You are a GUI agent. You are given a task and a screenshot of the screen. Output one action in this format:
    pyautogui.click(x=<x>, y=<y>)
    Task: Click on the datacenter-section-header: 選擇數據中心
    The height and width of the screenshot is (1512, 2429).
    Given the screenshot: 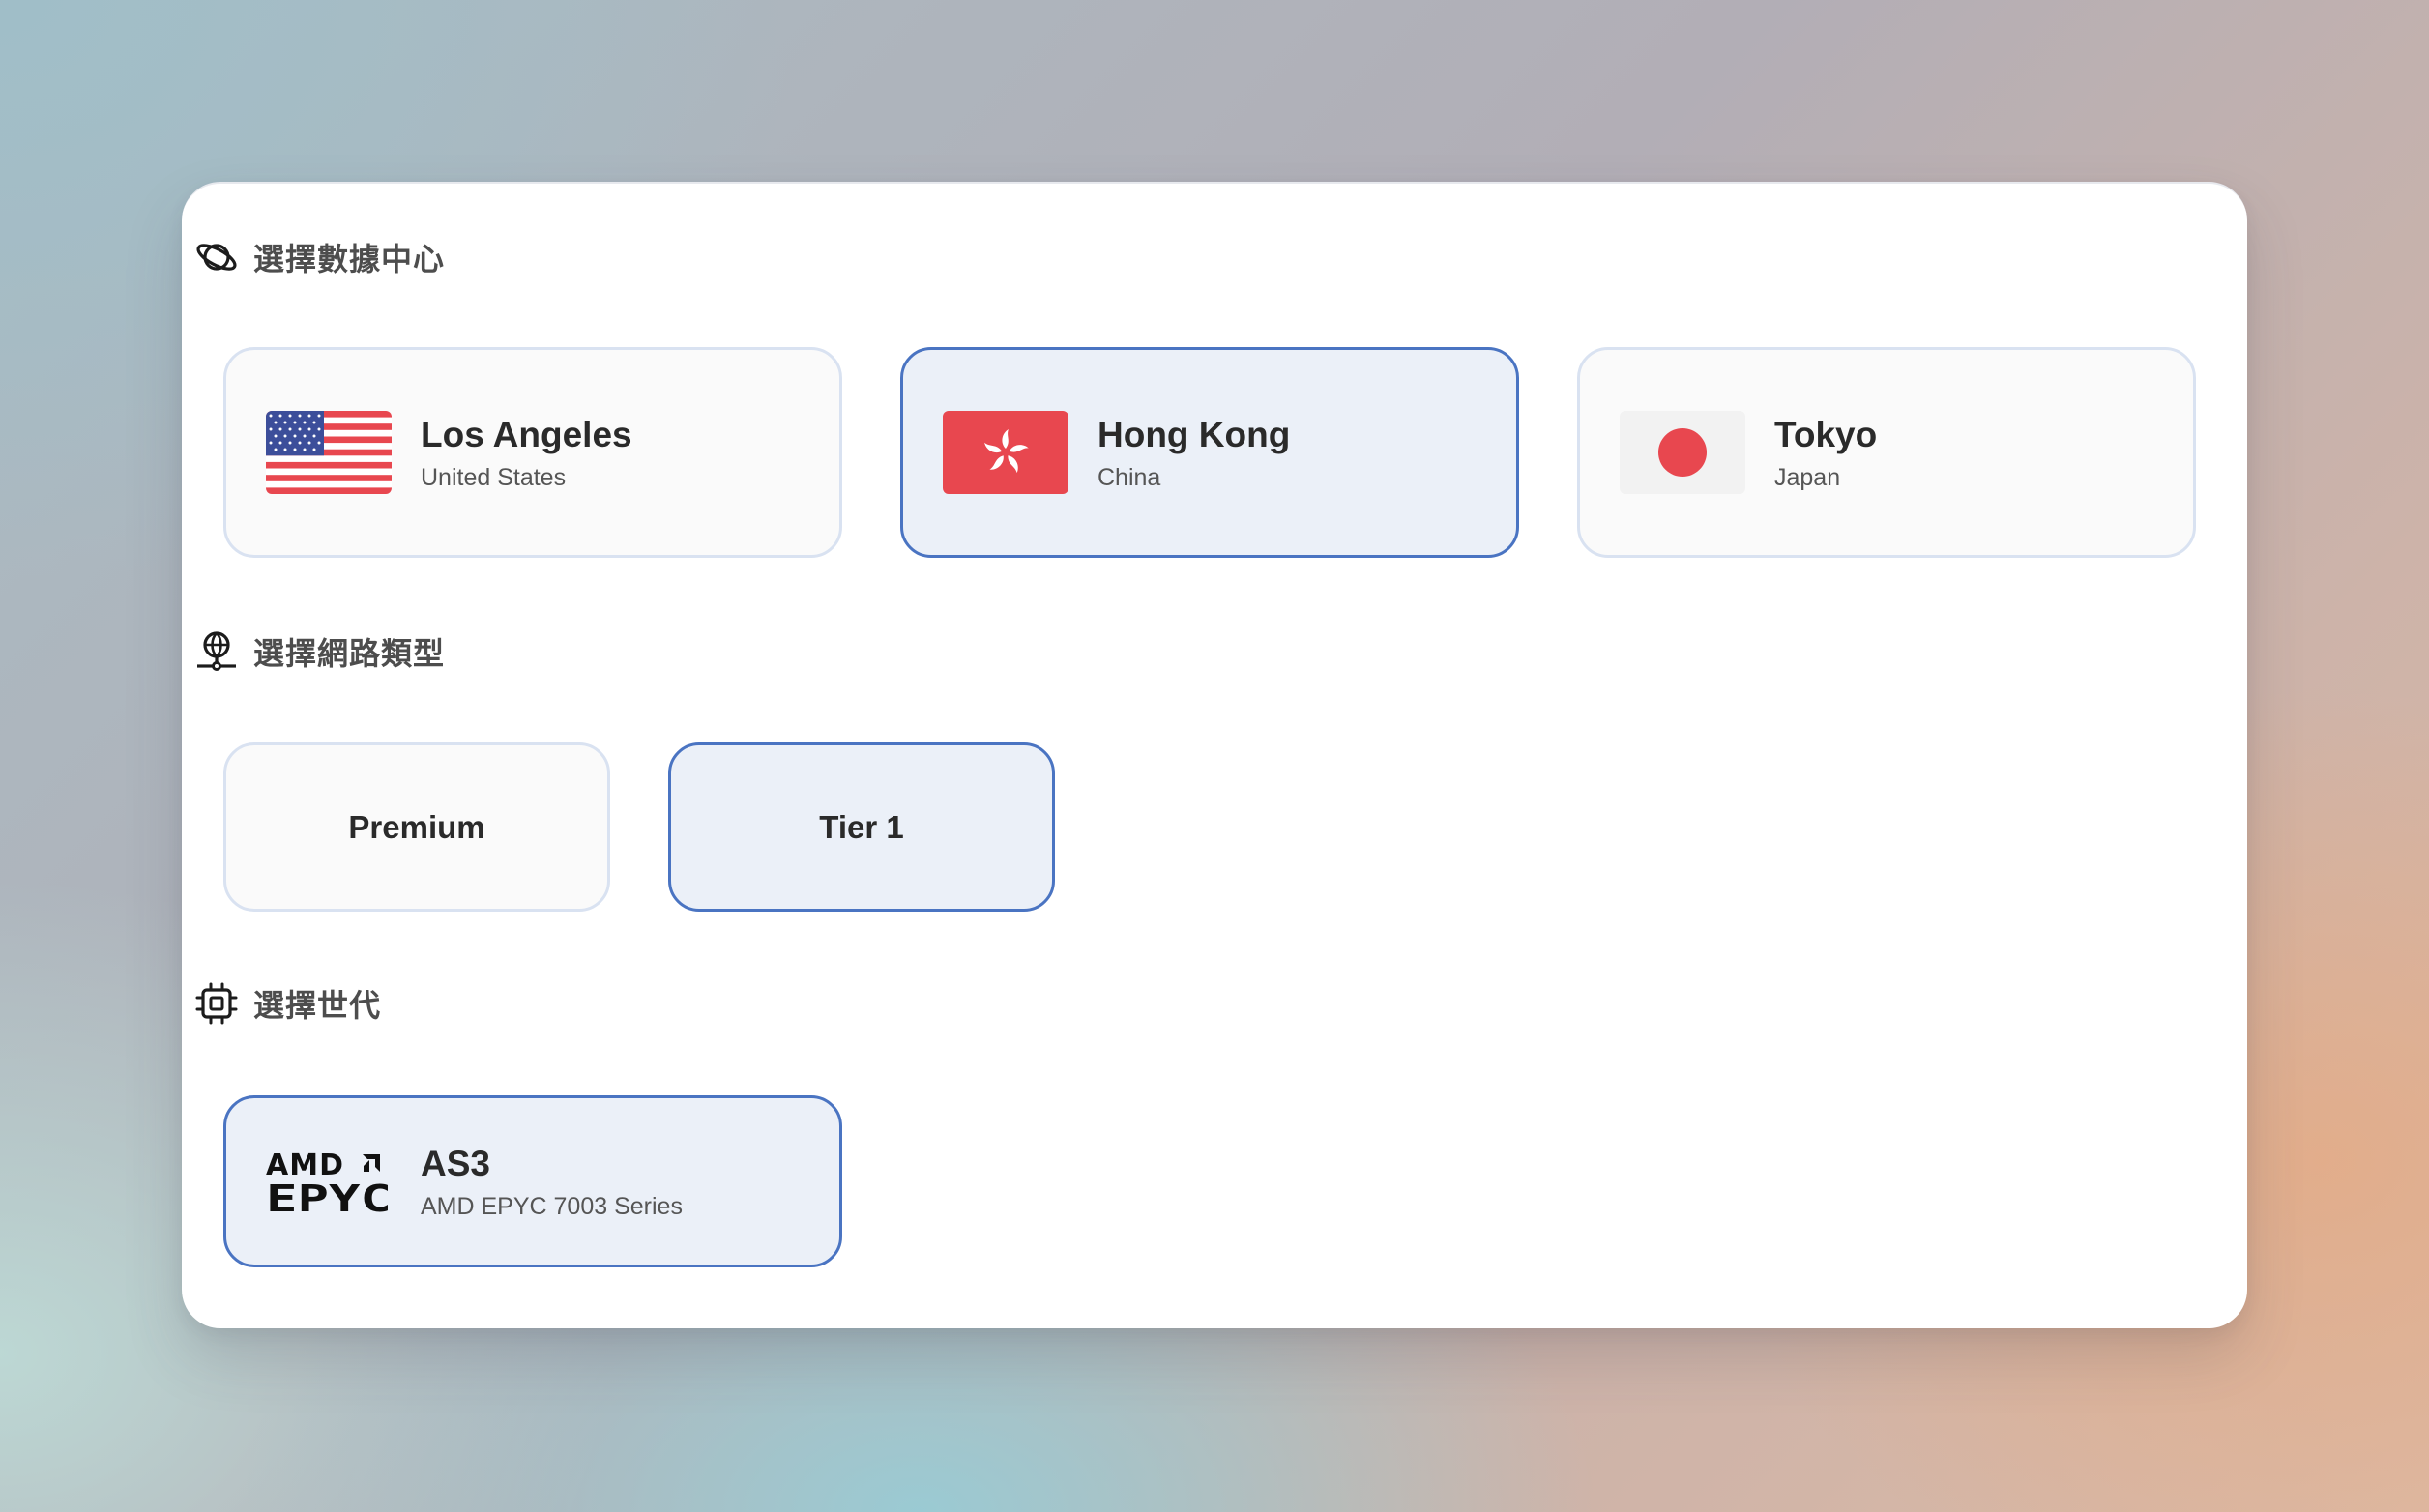 What is the action you would take?
    pyautogui.click(x=319, y=257)
    